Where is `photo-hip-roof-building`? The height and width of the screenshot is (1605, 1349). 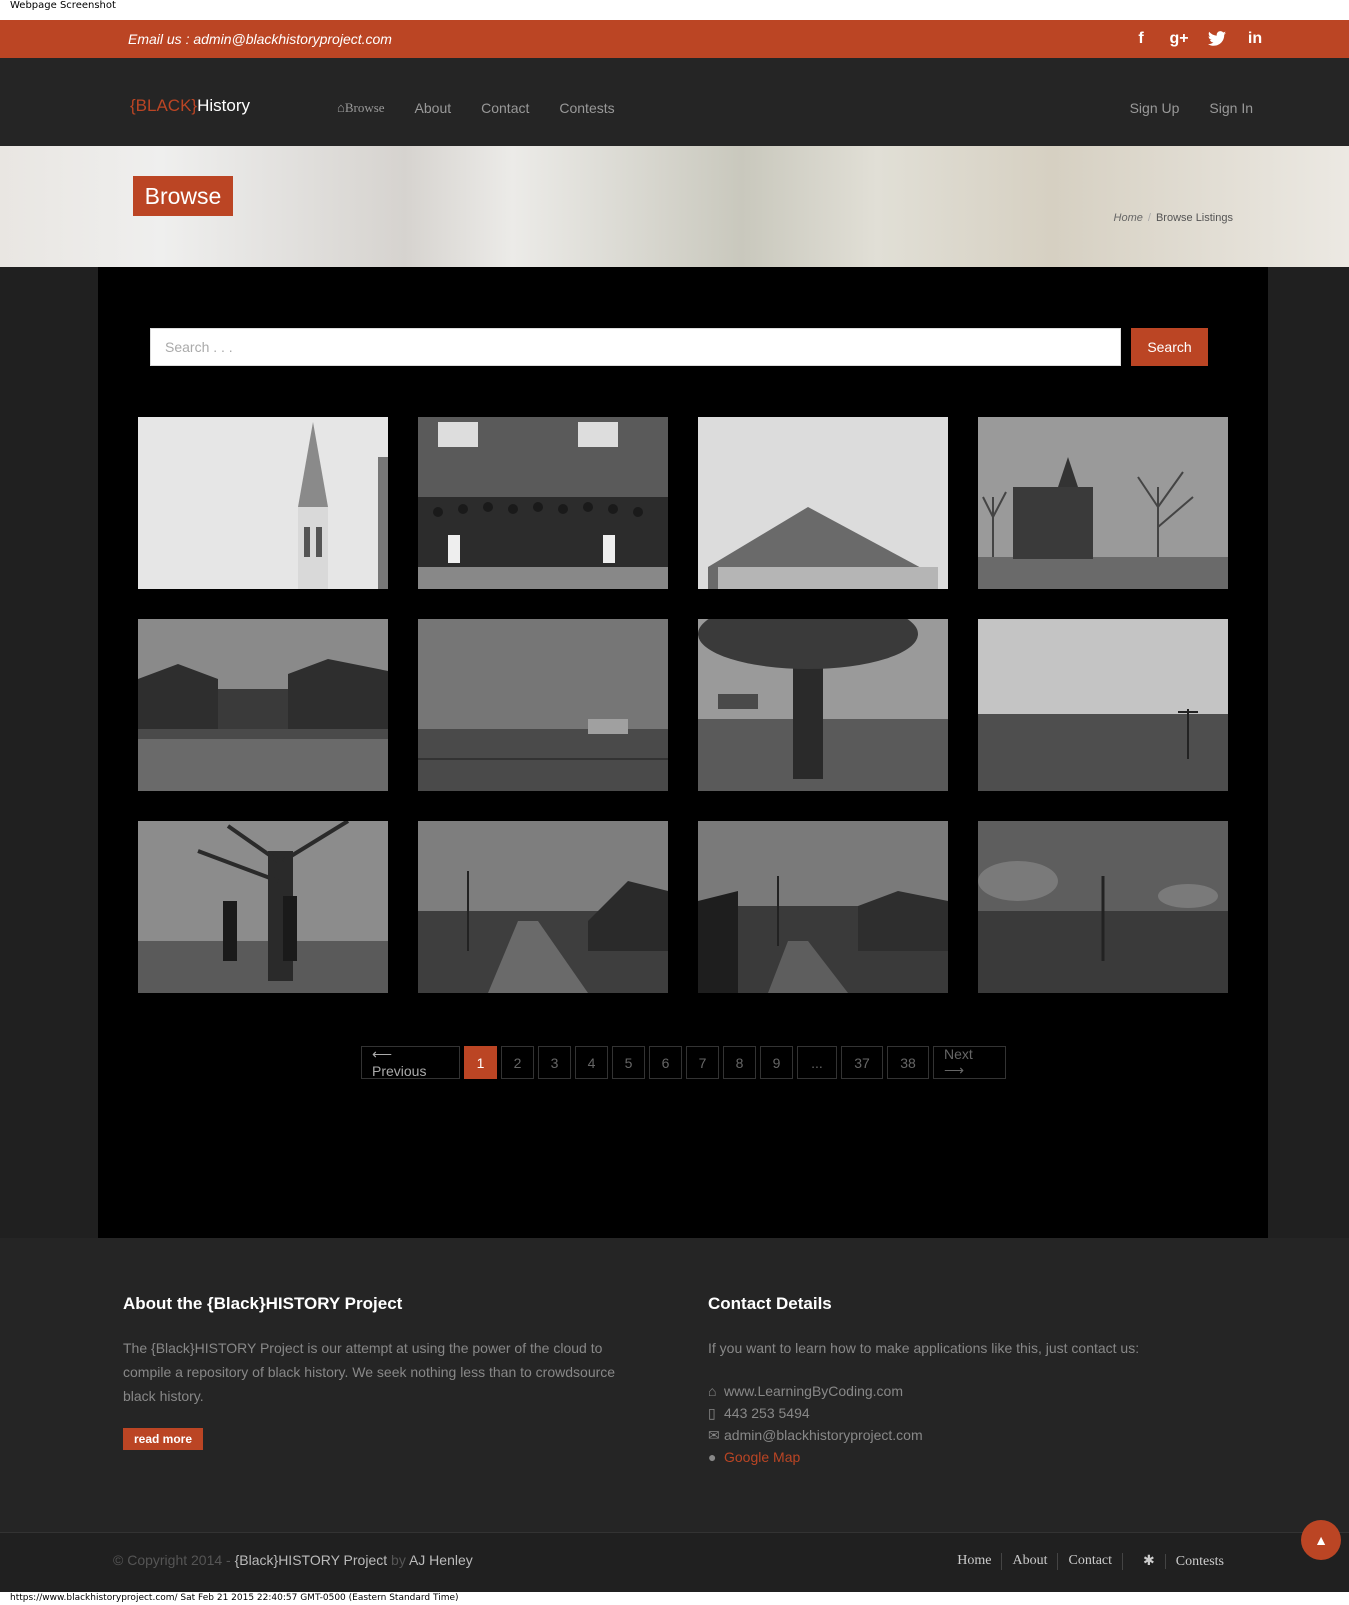
photo-hip-roof-building is located at coordinates (823, 503).